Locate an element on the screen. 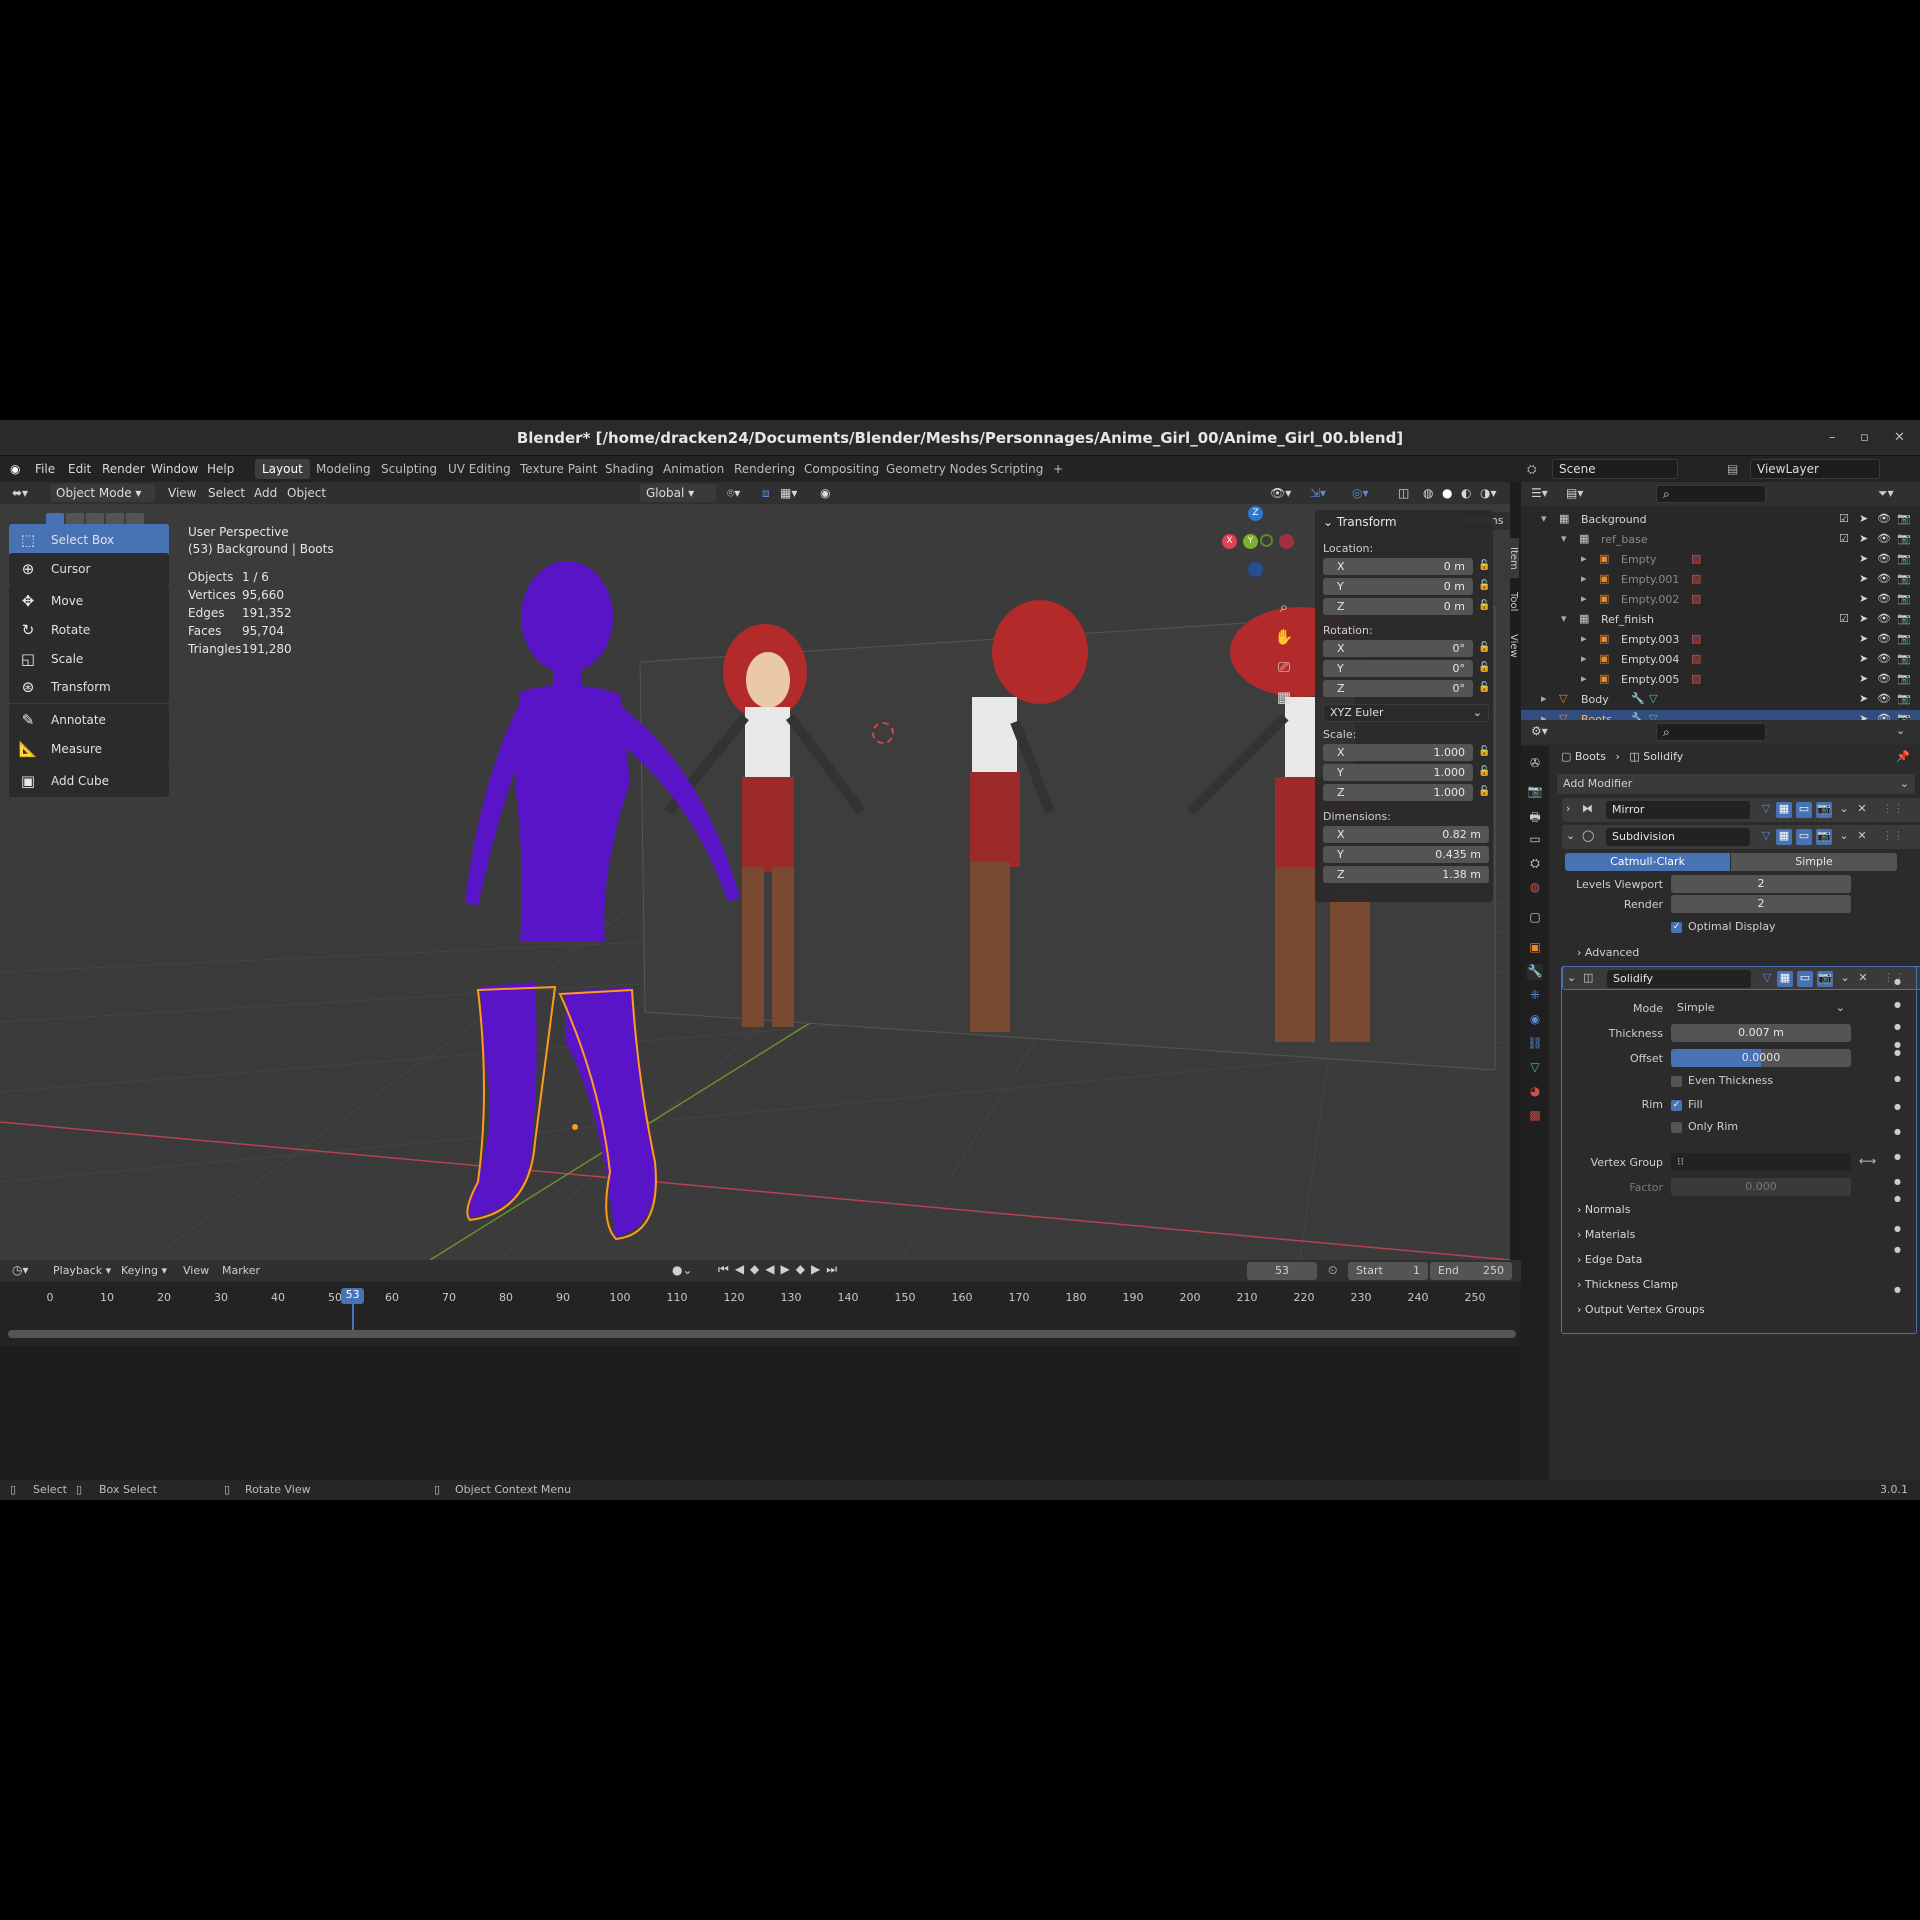 The height and width of the screenshot is (1920, 1920). outliner-row-empty-004: ▸ ▣ Empty.004 ▨ ➤ 👁 📷 is located at coordinates (1720, 660).